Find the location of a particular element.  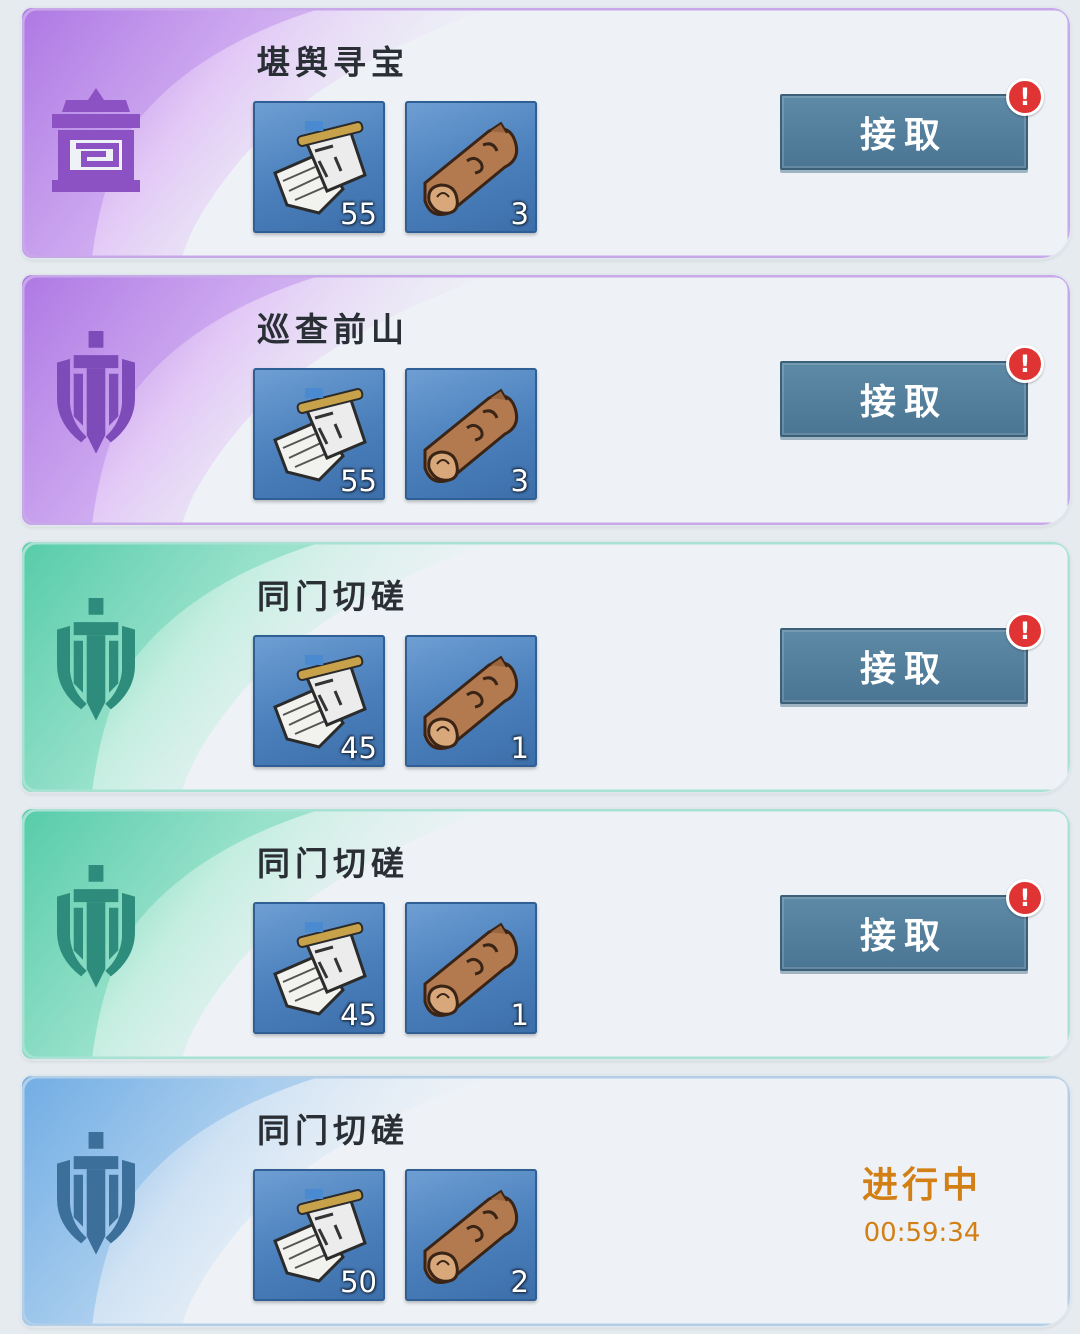

reward-slot: 2 is located at coordinates (471, 1235).